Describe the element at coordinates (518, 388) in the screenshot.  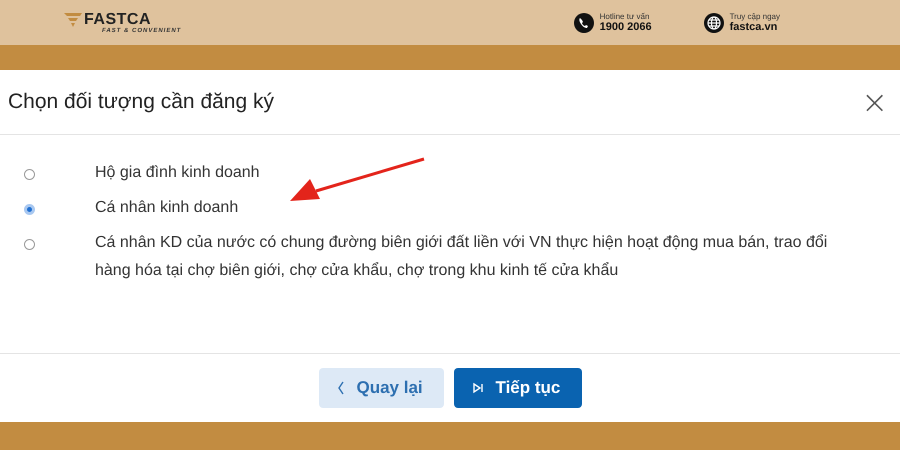
I see `next-button: Tiếp tục` at that location.